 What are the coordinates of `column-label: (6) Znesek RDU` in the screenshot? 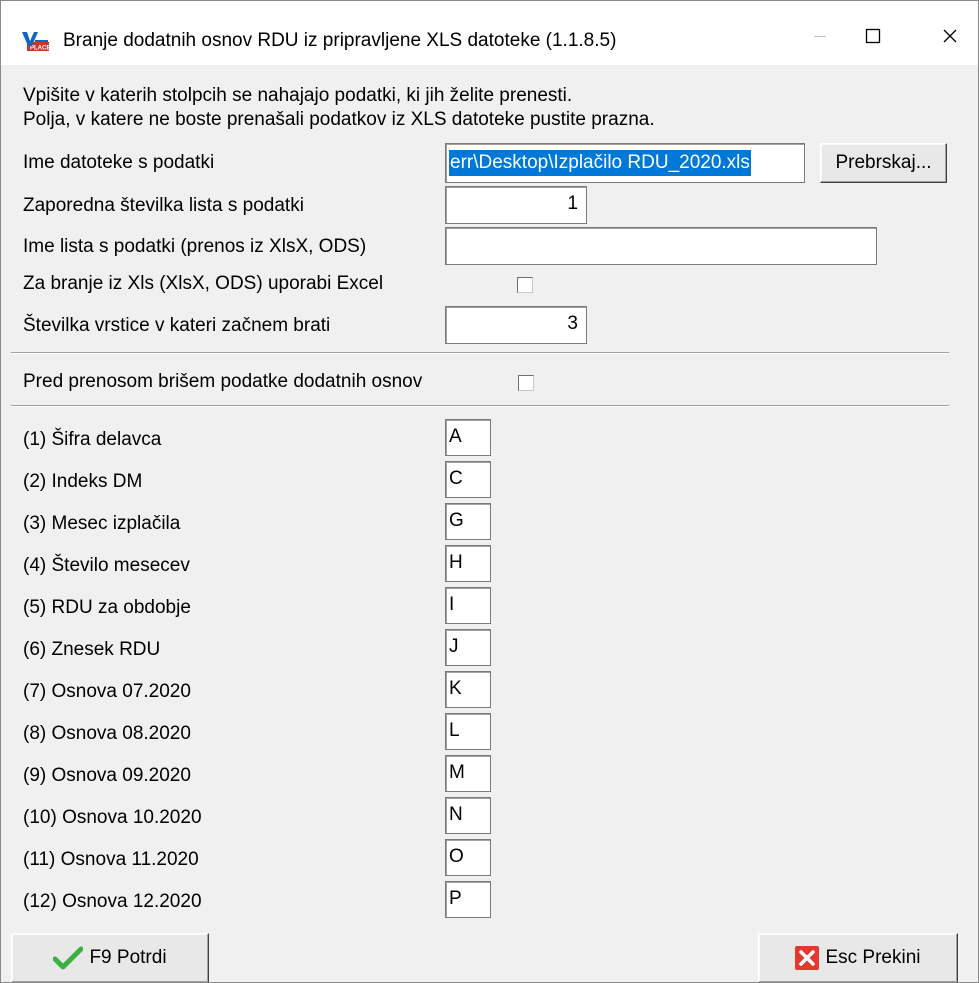 It's located at (92, 649).